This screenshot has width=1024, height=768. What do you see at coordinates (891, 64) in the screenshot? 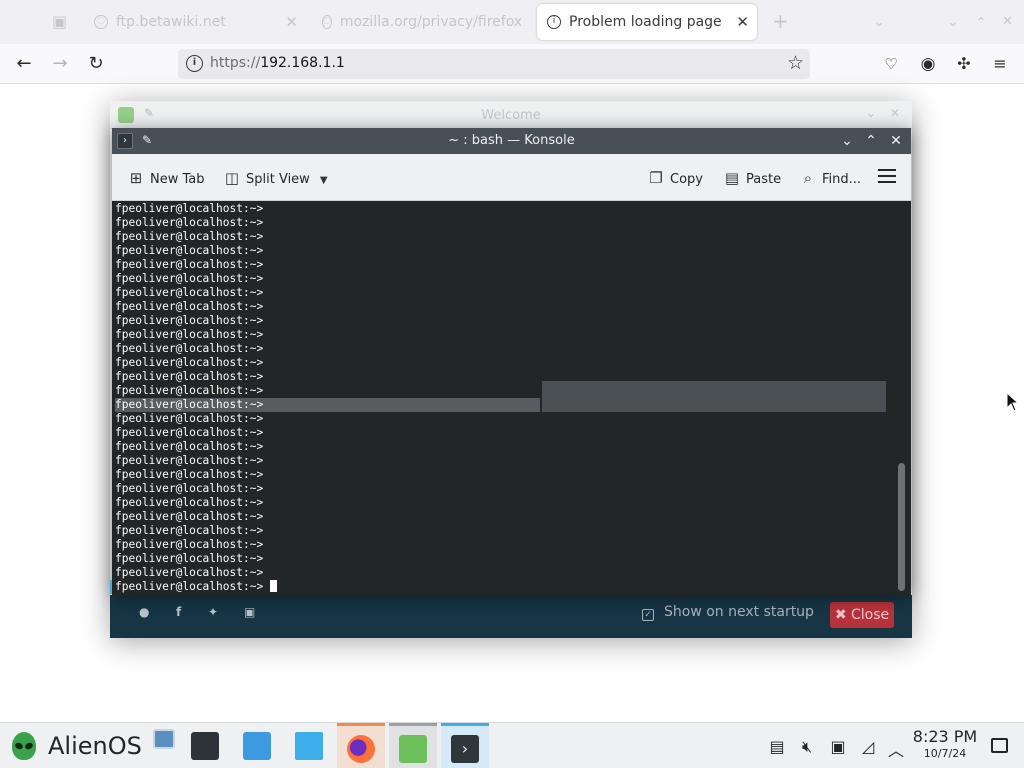
I see `pocket-icon: ♡` at bounding box center [891, 64].